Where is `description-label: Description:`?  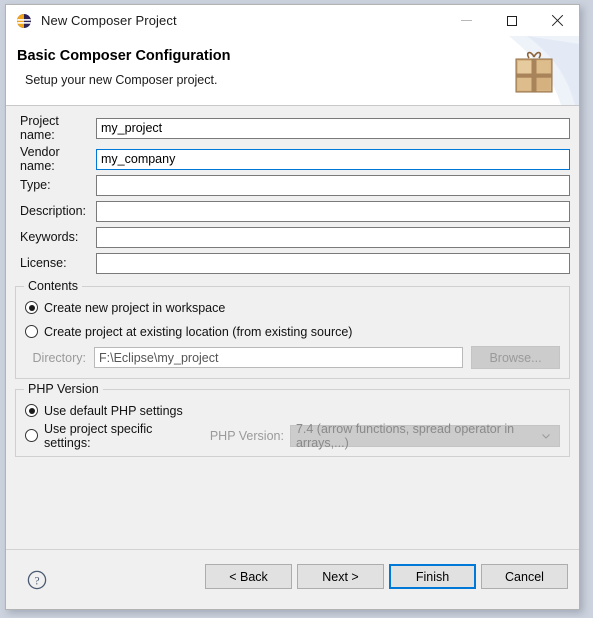
description-label: Description: is located at coordinates (53, 211).